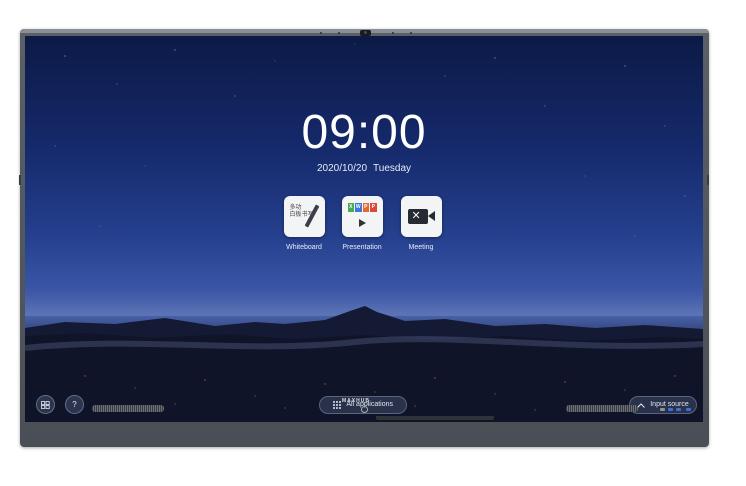 This screenshot has width=746, height=486. I want to click on video-camera-lens, so click(431, 216).